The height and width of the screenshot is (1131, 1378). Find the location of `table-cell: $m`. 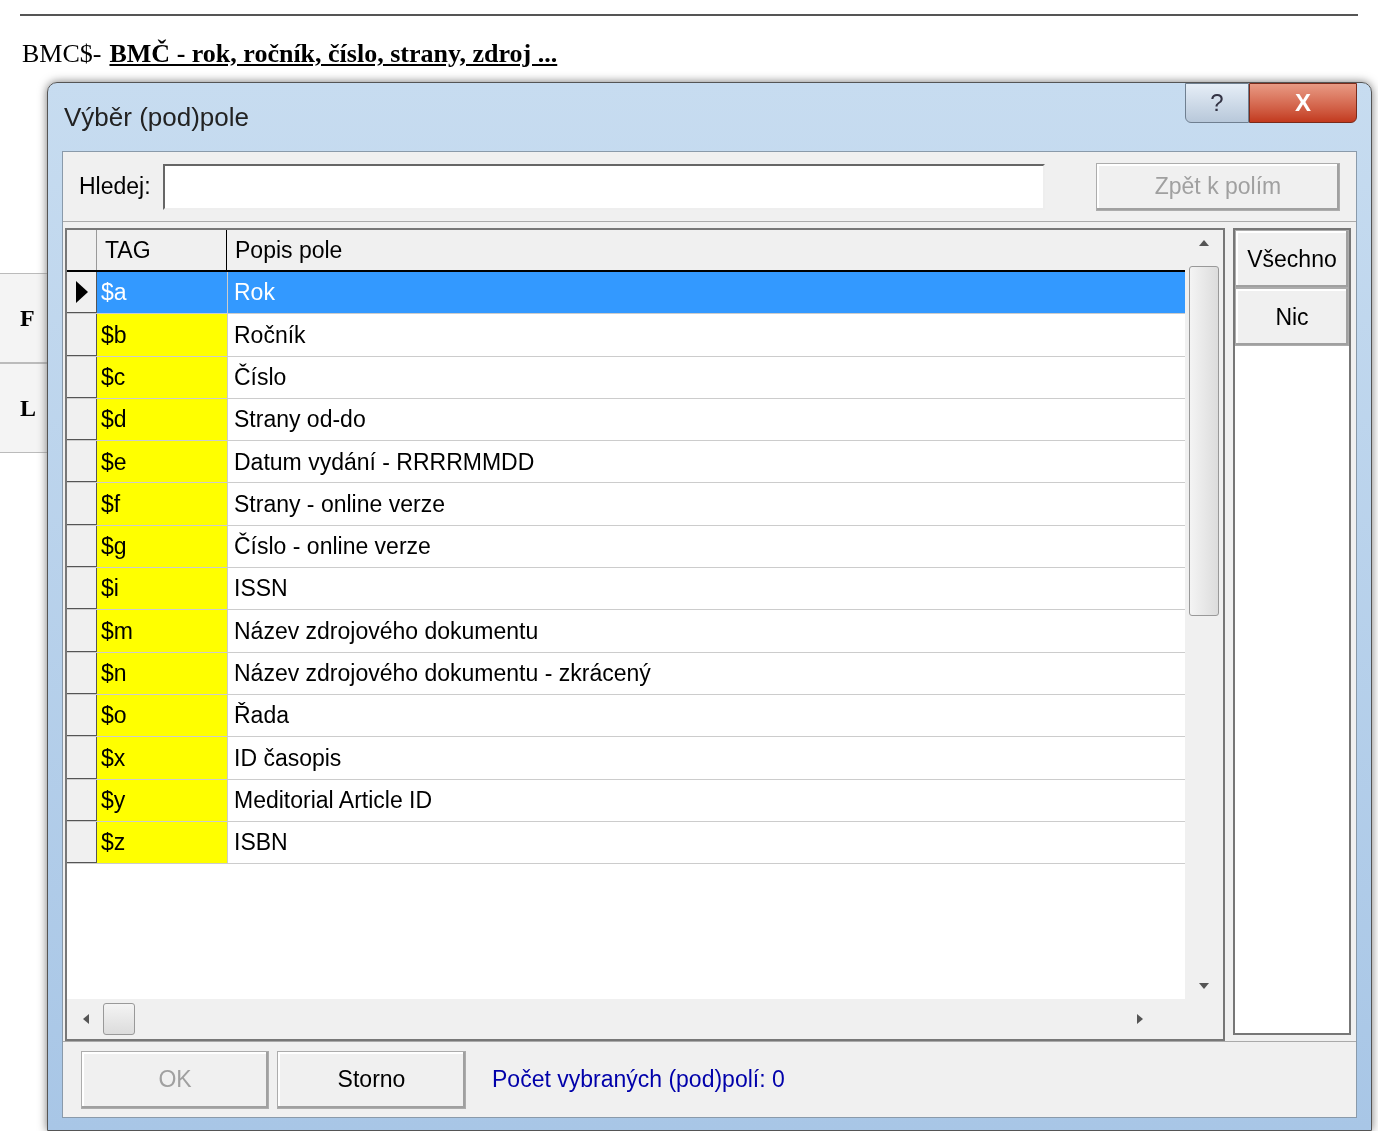

table-cell: $m is located at coordinates (162, 631).